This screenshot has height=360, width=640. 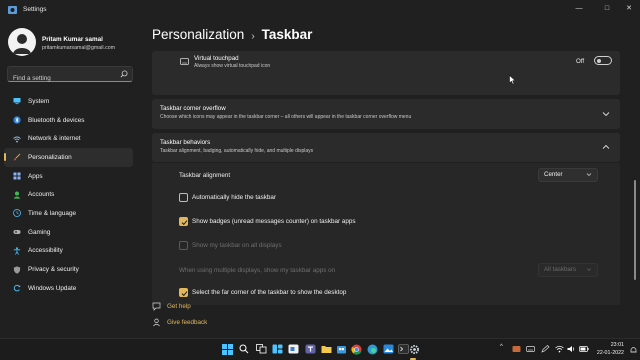 I want to click on multi-display-dropdown: All taskbars, so click(x=568, y=270).